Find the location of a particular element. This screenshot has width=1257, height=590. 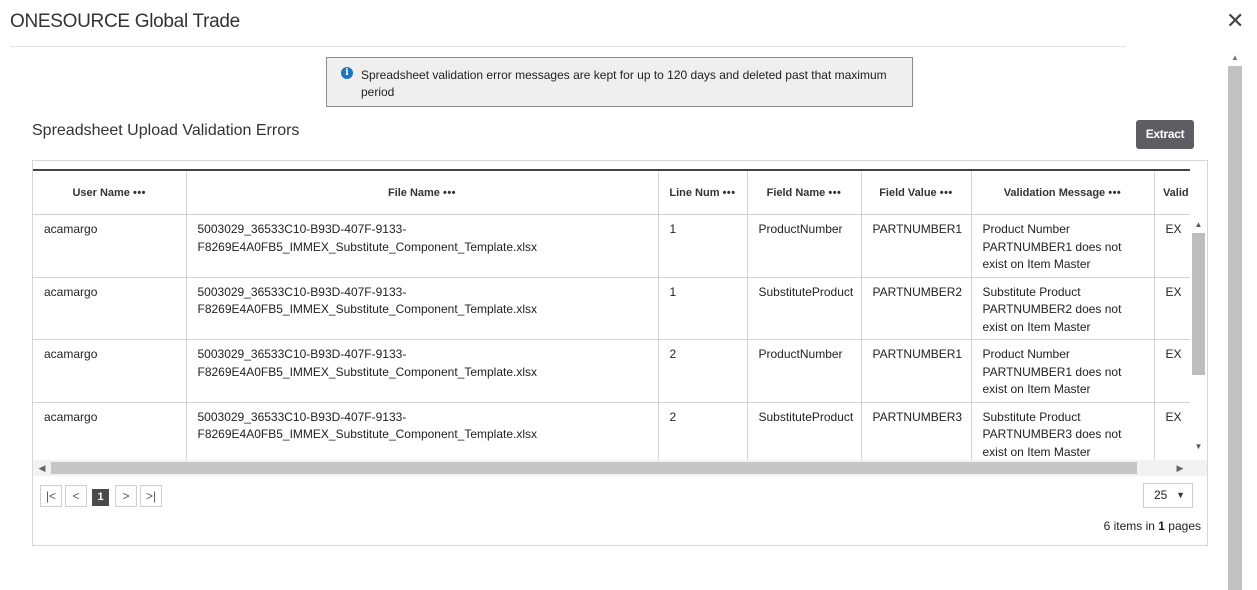

column-header-field-value: Field Value ••• is located at coordinates (916, 193).